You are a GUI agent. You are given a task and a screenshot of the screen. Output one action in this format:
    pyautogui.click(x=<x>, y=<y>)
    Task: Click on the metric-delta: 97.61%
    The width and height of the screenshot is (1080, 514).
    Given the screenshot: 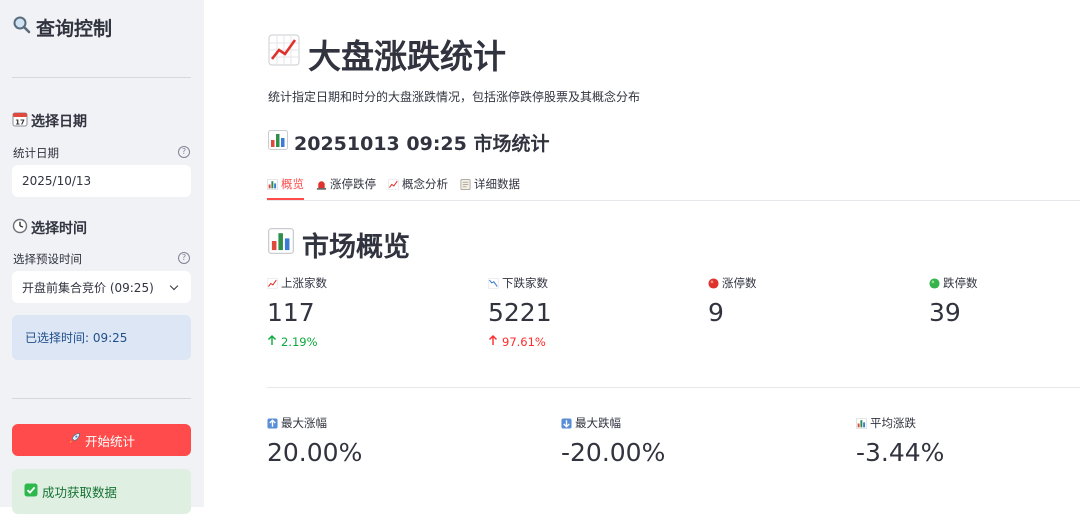 What is the action you would take?
    pyautogui.click(x=520, y=342)
    